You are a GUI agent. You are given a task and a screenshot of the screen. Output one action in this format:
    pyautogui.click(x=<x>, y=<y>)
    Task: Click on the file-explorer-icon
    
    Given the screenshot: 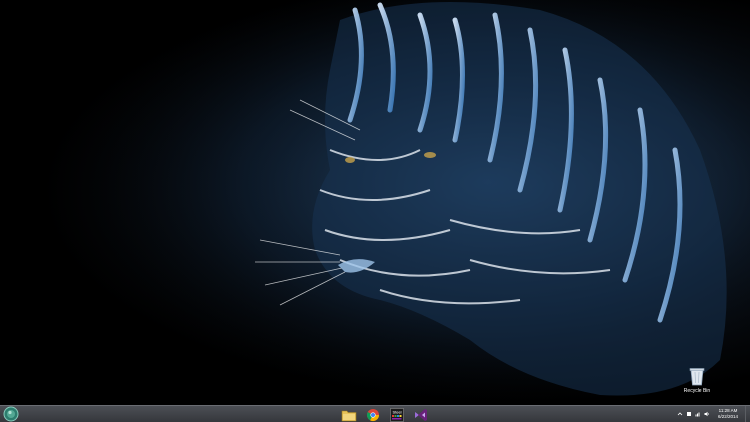 What is the action you would take?
    pyautogui.click(x=349, y=416)
    